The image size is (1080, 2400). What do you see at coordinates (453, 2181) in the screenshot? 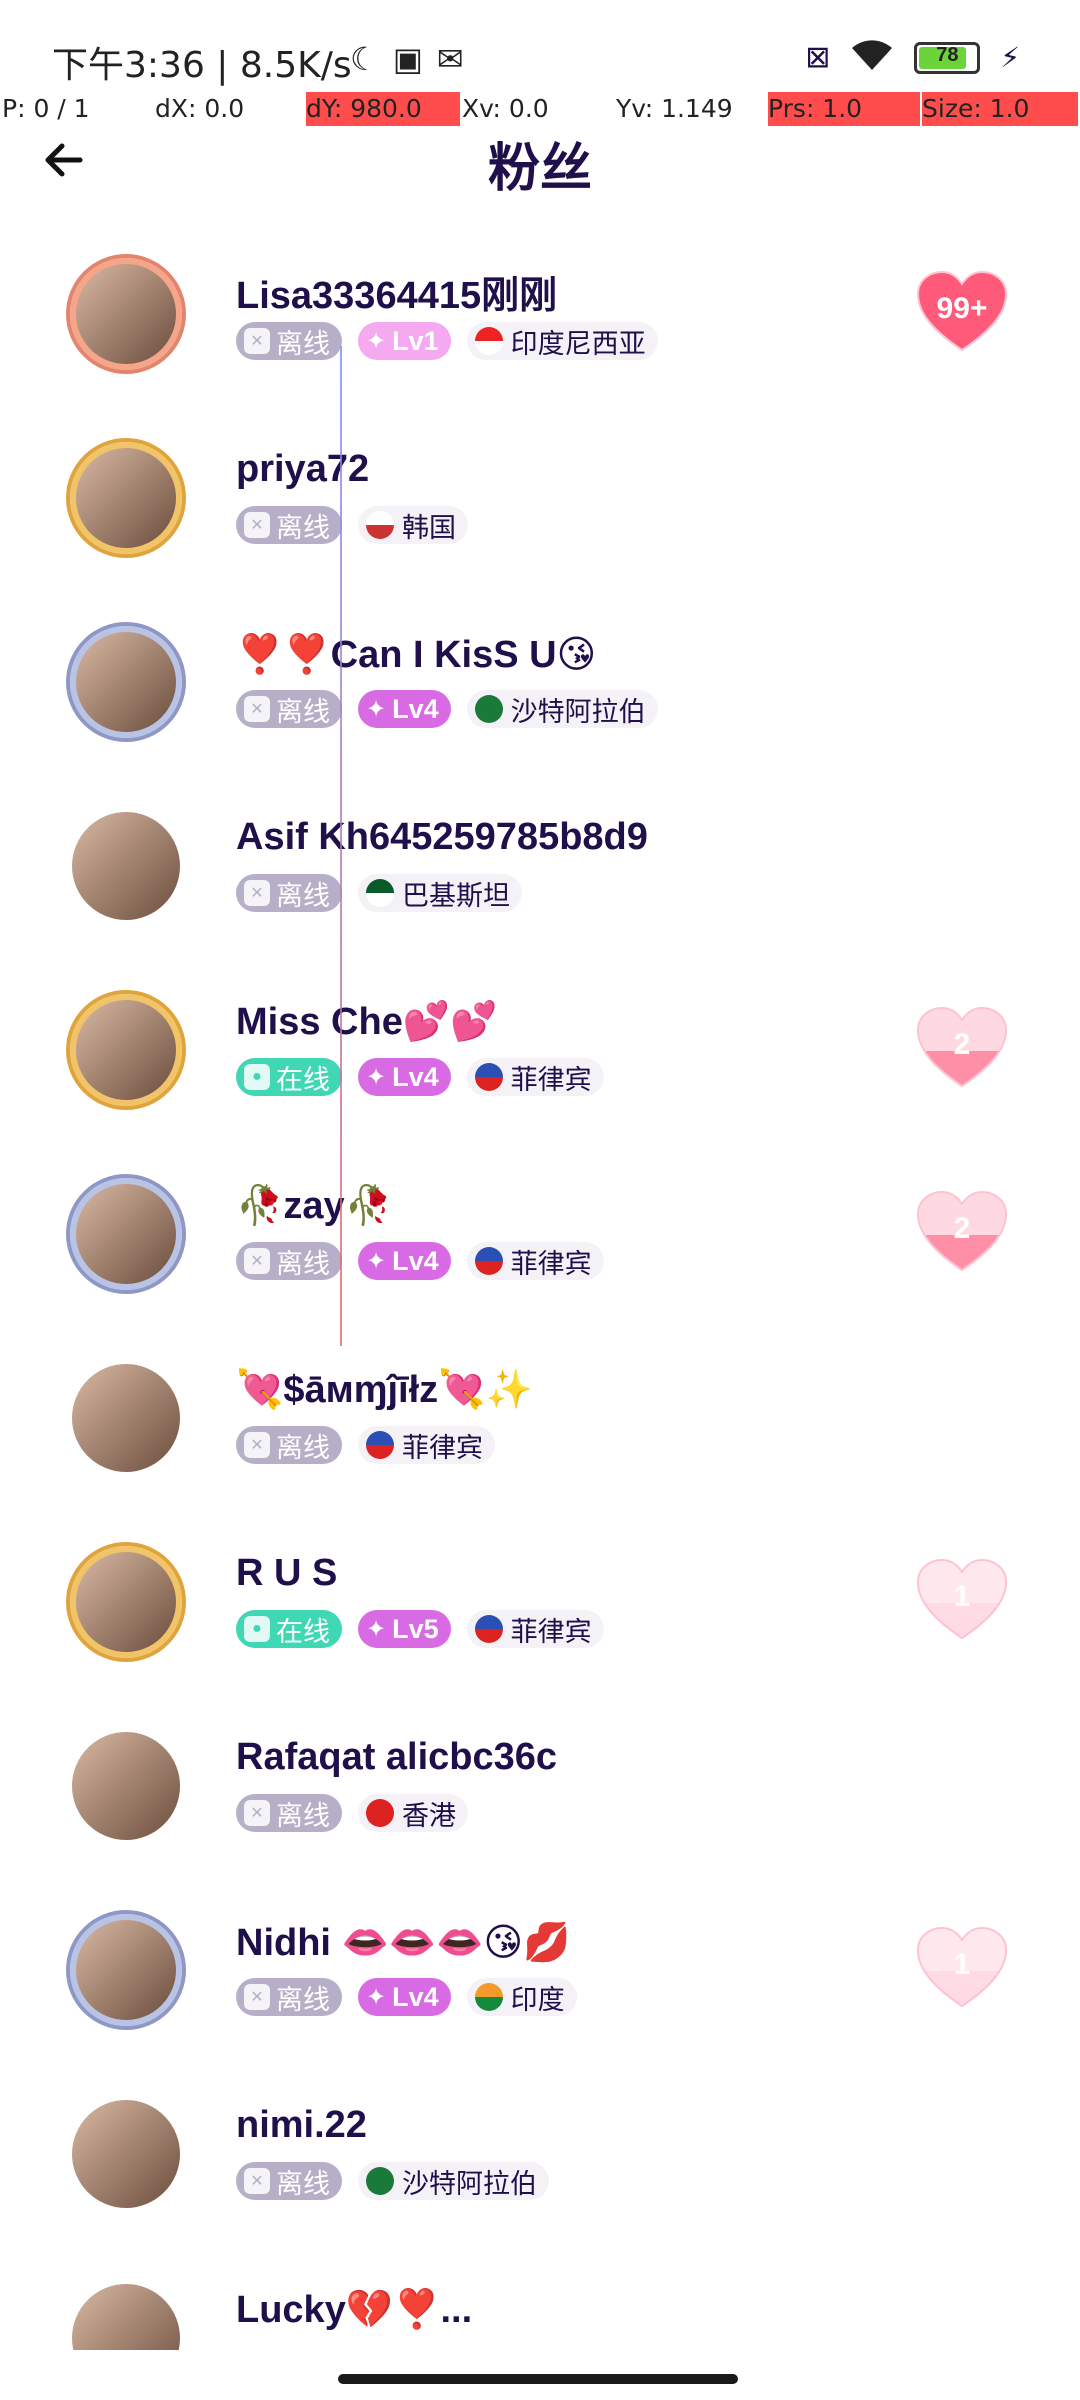
I see `country-badge: 沙特阿拉伯` at bounding box center [453, 2181].